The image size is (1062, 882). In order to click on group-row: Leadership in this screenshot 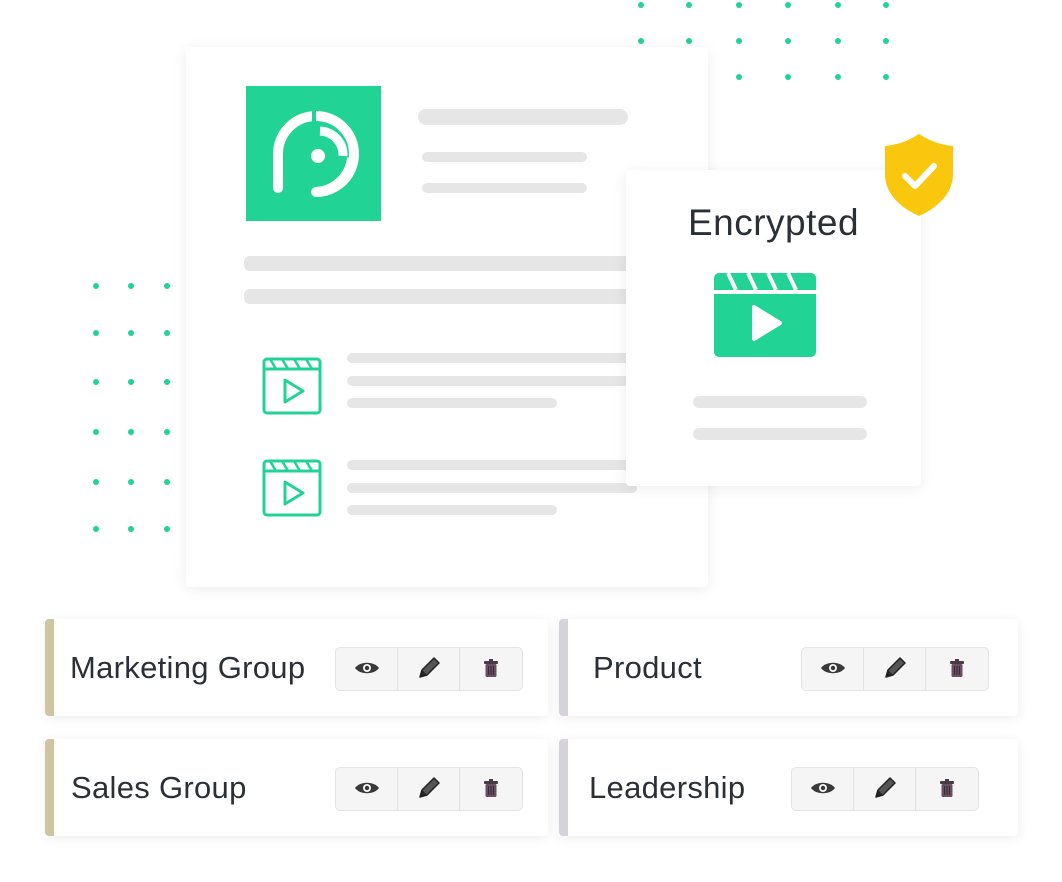, I will do `click(788, 787)`.